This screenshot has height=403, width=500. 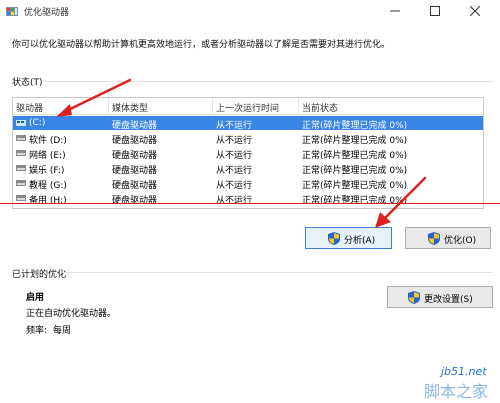 I want to click on optimize-button: 优化(O), so click(x=448, y=238).